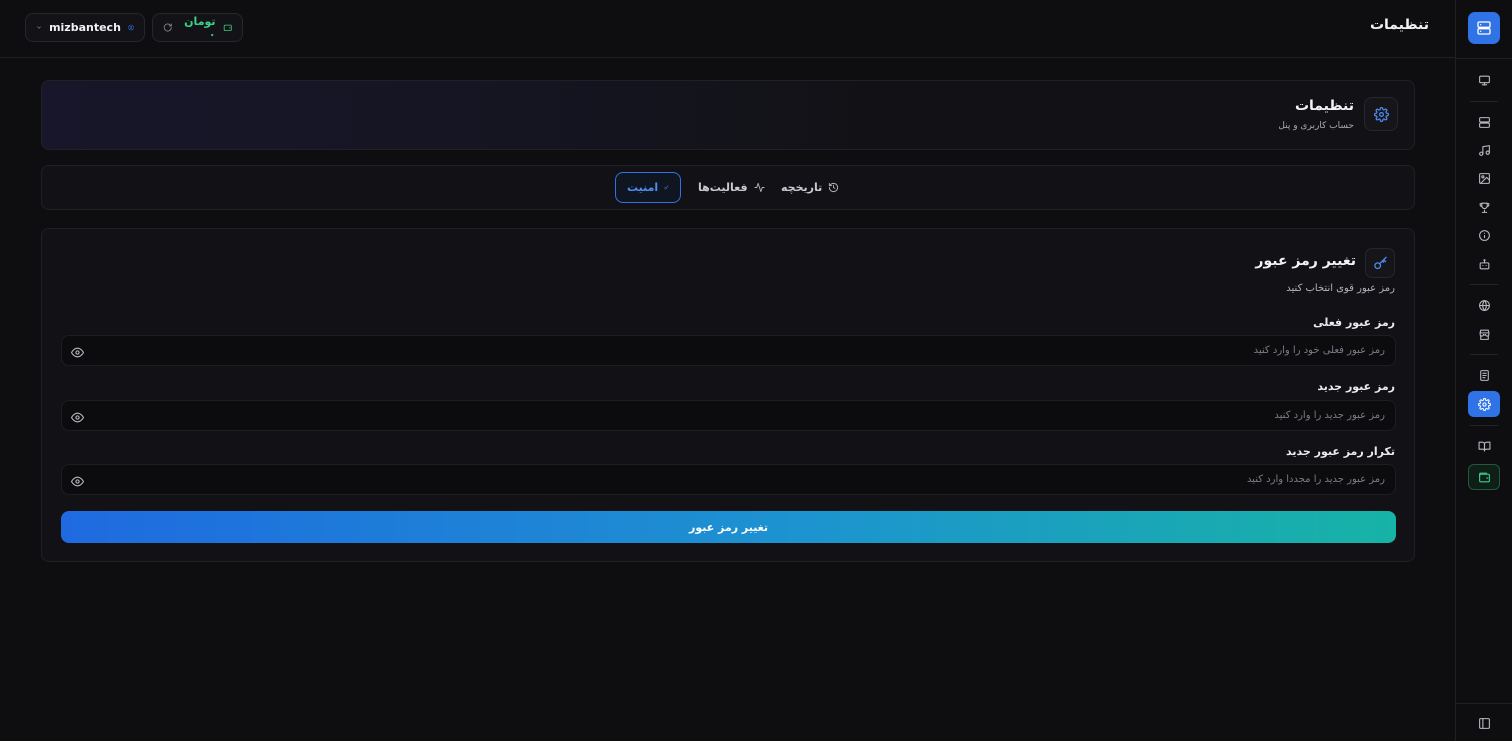 Image resolution: width=1512 pixels, height=741 pixels. What do you see at coordinates (39, 27) in the screenshot?
I see `chevron-down-icon` at bounding box center [39, 27].